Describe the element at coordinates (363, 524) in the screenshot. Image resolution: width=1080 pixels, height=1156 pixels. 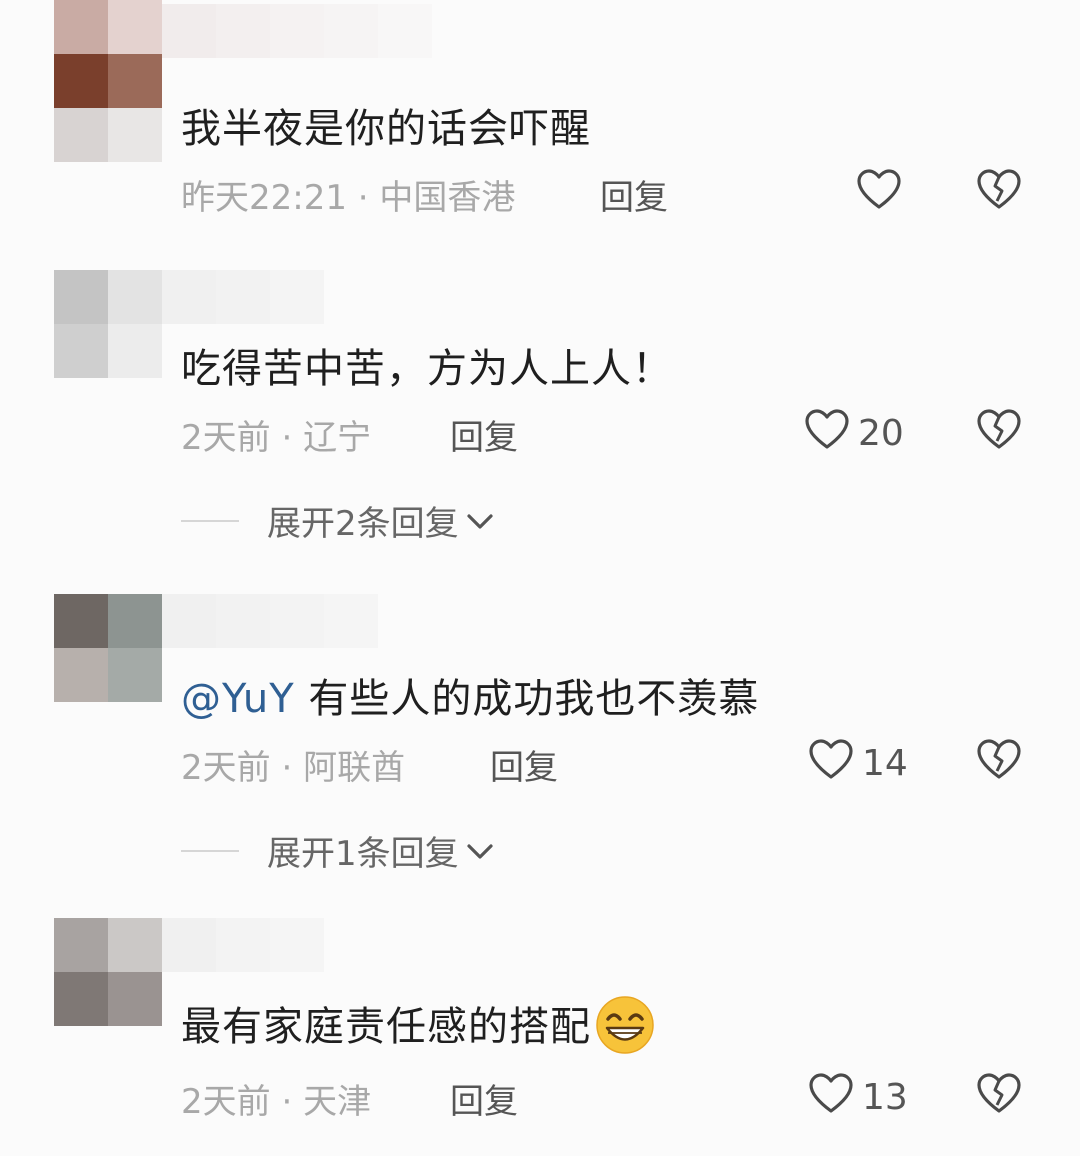
I see `expand-replies-label: 展开2条回复` at that location.